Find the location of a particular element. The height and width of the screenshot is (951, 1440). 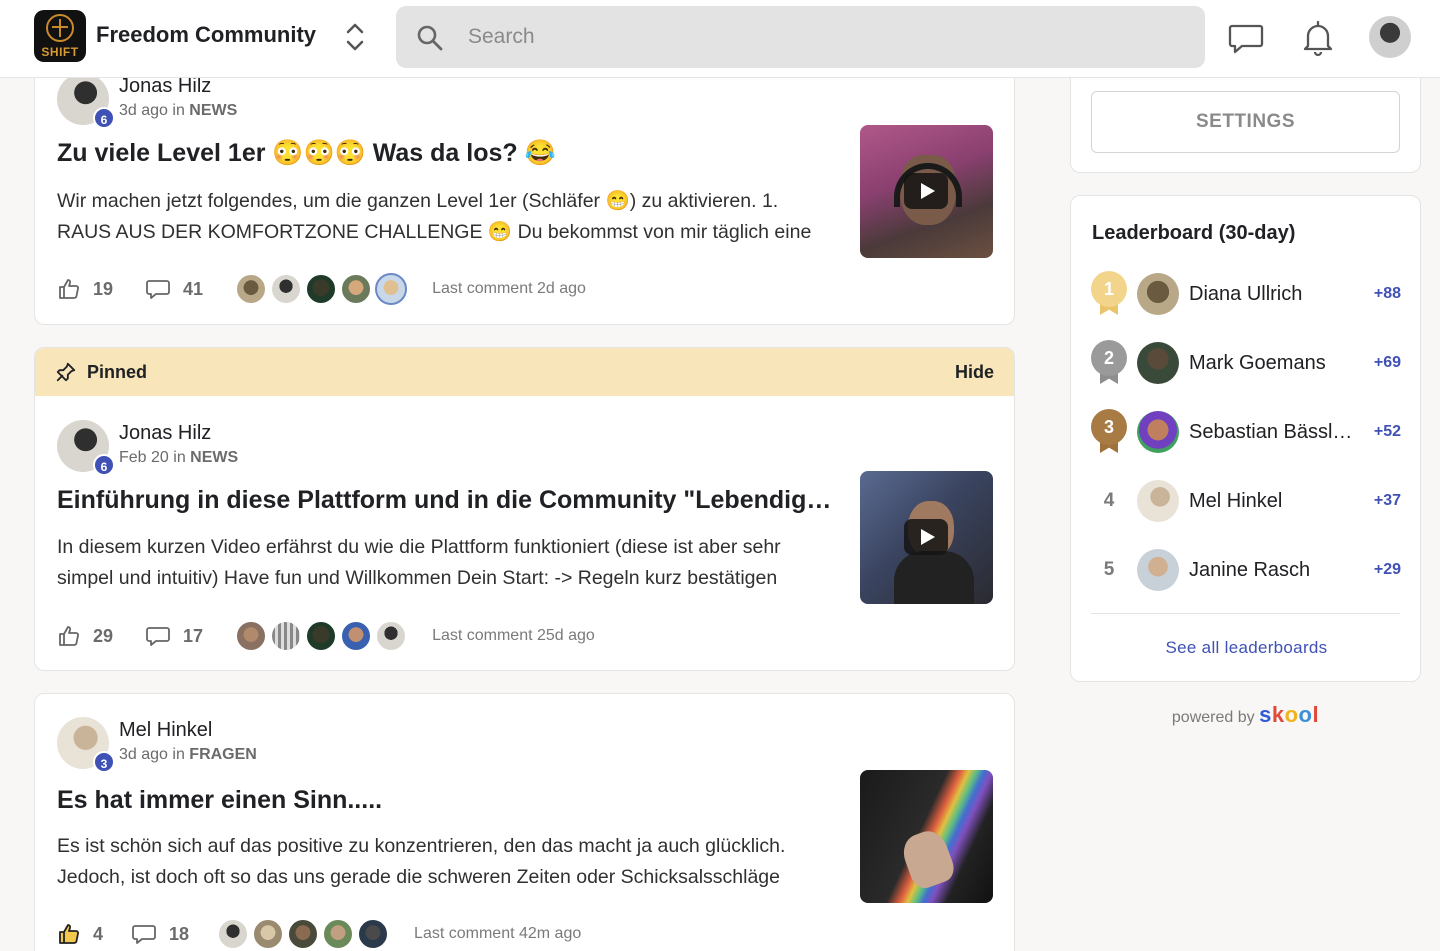

search-input is located at coordinates (818, 37).